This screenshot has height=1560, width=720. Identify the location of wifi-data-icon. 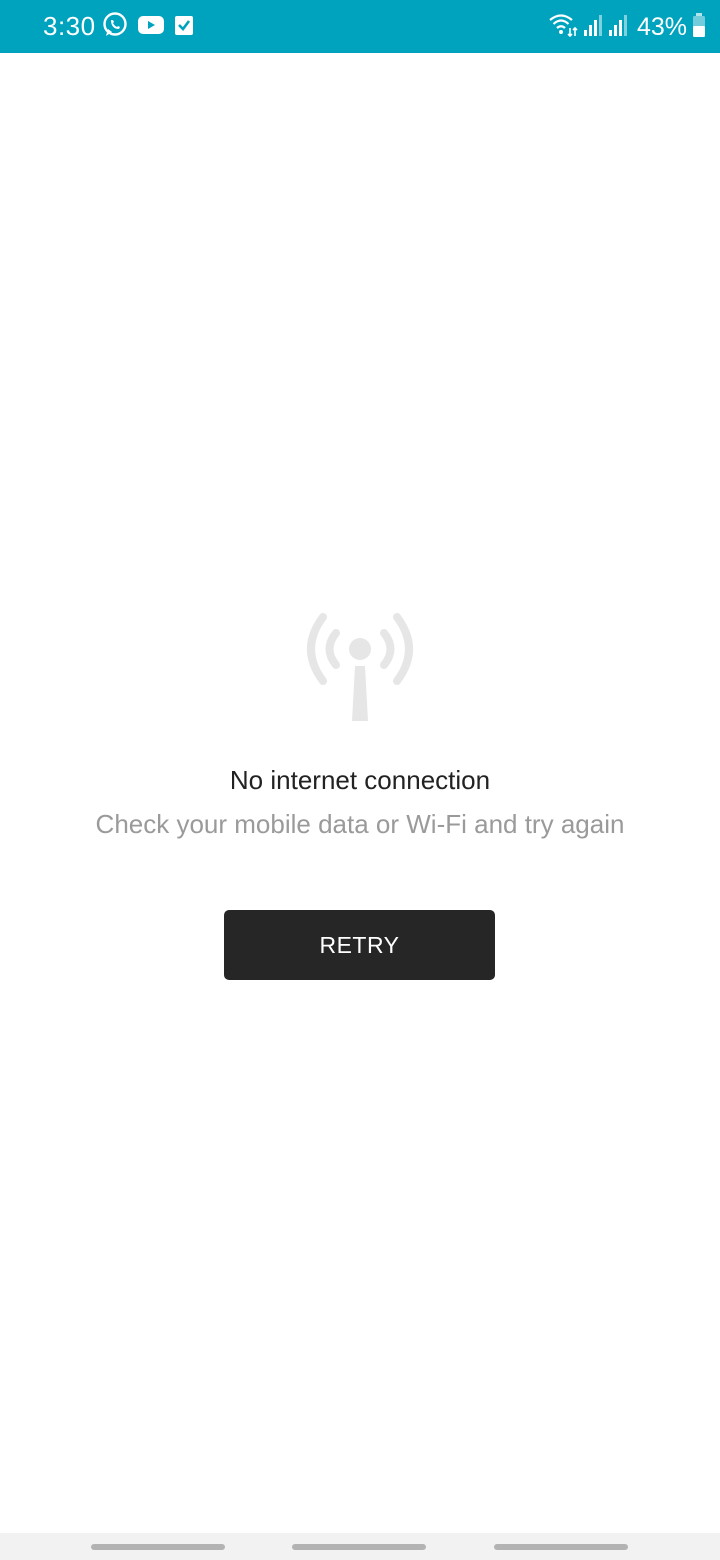
(563, 27).